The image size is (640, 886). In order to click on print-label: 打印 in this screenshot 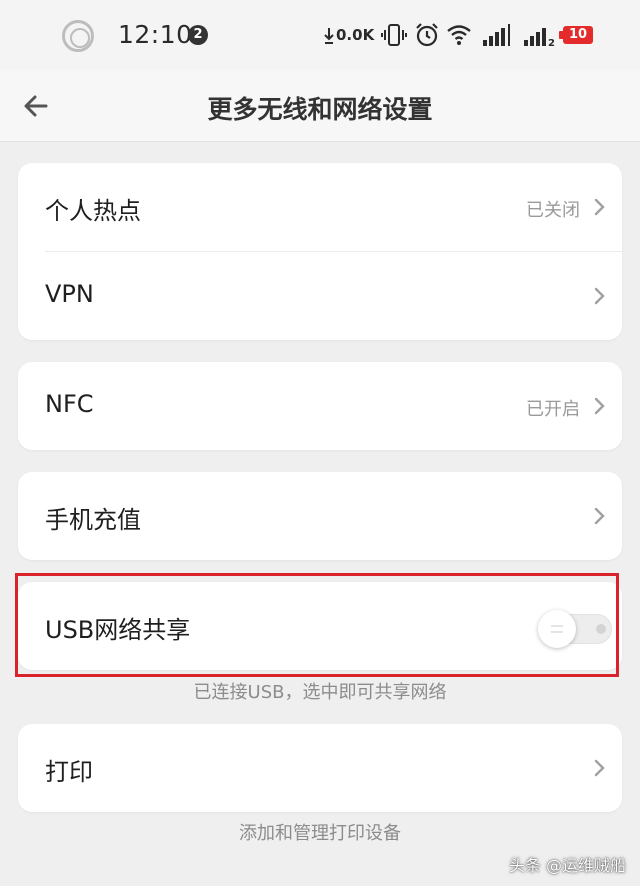, I will do `click(69, 772)`.